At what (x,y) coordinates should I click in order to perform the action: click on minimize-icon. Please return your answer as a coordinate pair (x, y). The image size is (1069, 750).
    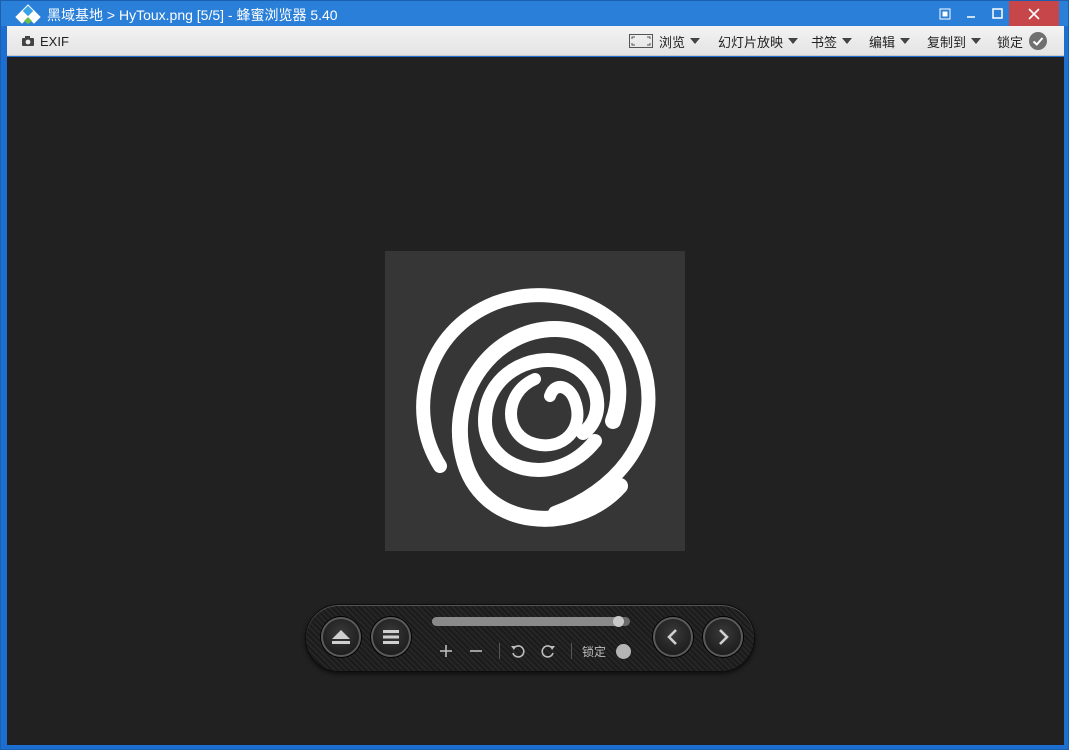
    Looking at the image, I should click on (971, 16).